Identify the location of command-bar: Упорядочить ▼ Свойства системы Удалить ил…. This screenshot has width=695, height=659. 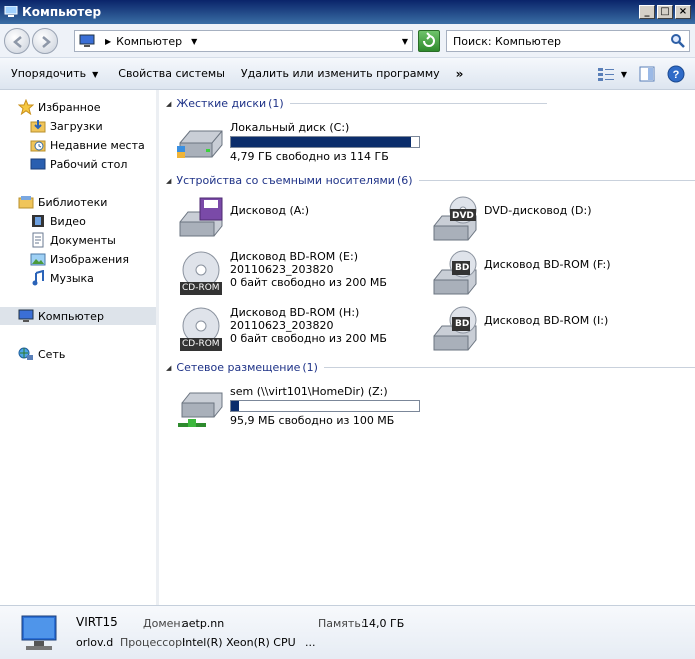
(347, 74).